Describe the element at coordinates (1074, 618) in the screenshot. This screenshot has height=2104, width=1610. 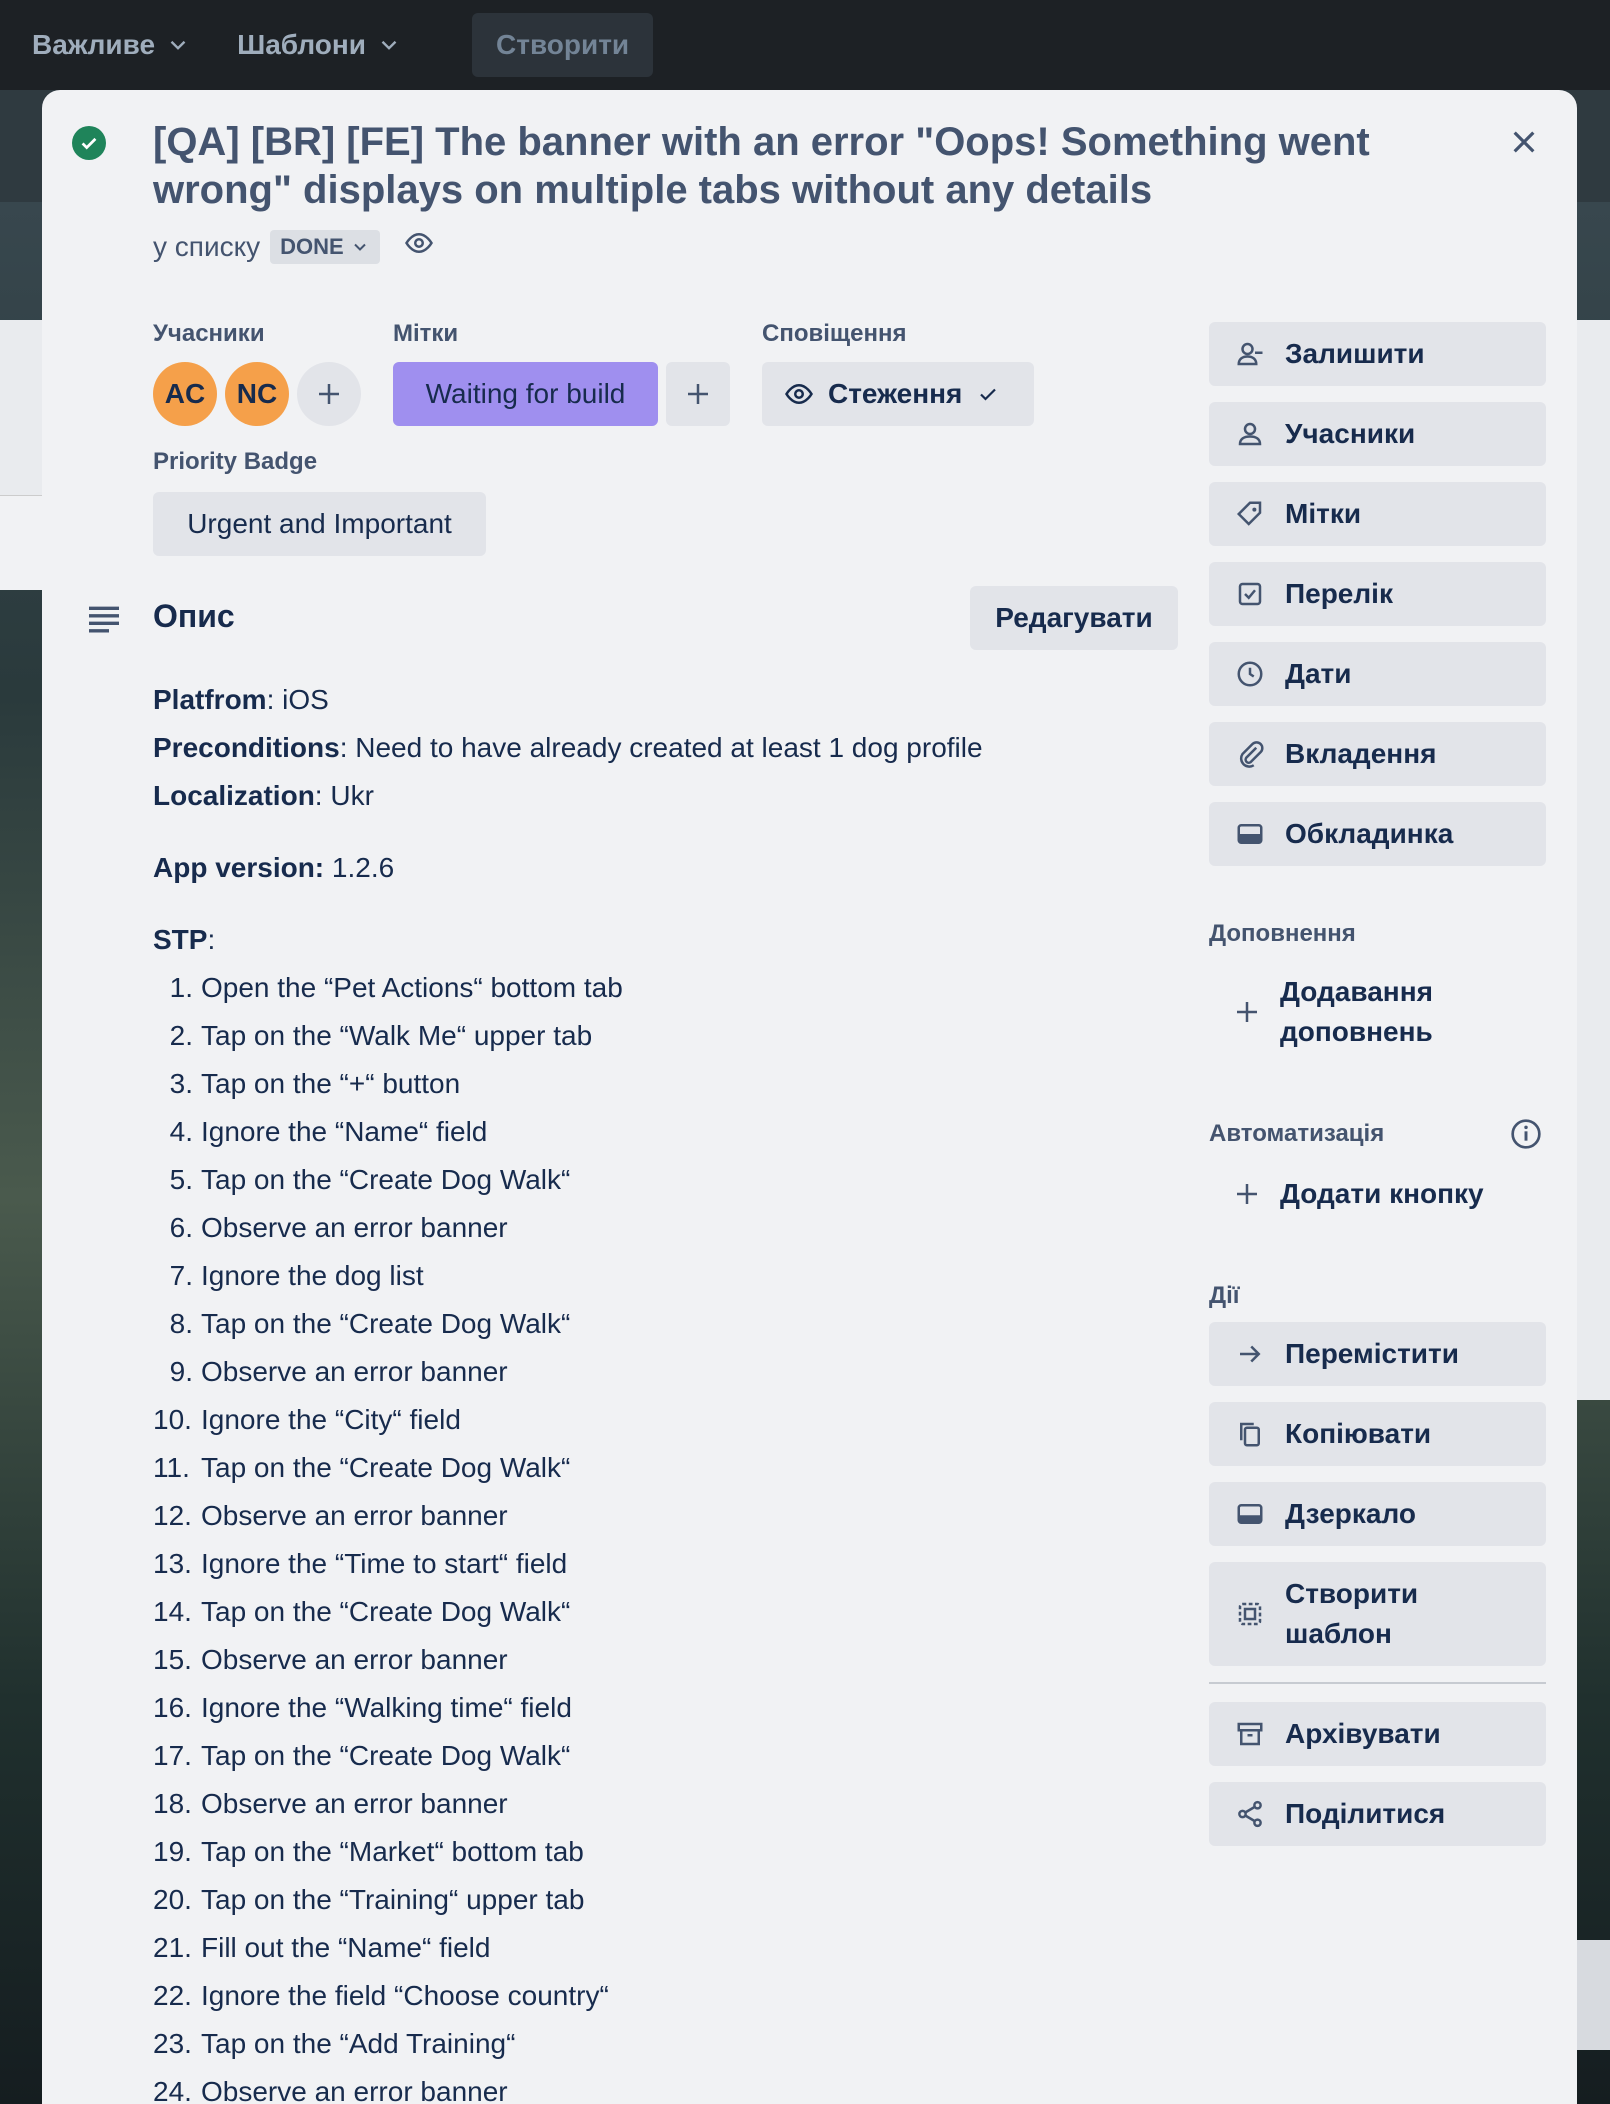
I see `edit-description-button: Редагувати` at that location.